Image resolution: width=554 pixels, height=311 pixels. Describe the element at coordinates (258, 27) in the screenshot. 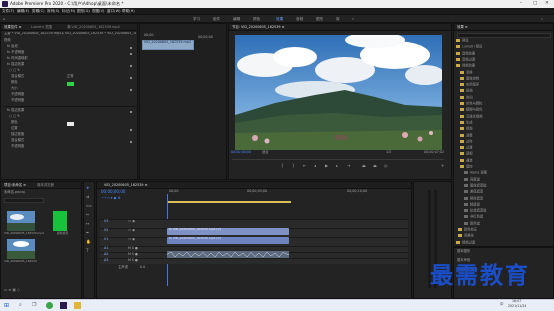

I see `tab-program: 节目: VID_20200605_162539 ≡` at that location.